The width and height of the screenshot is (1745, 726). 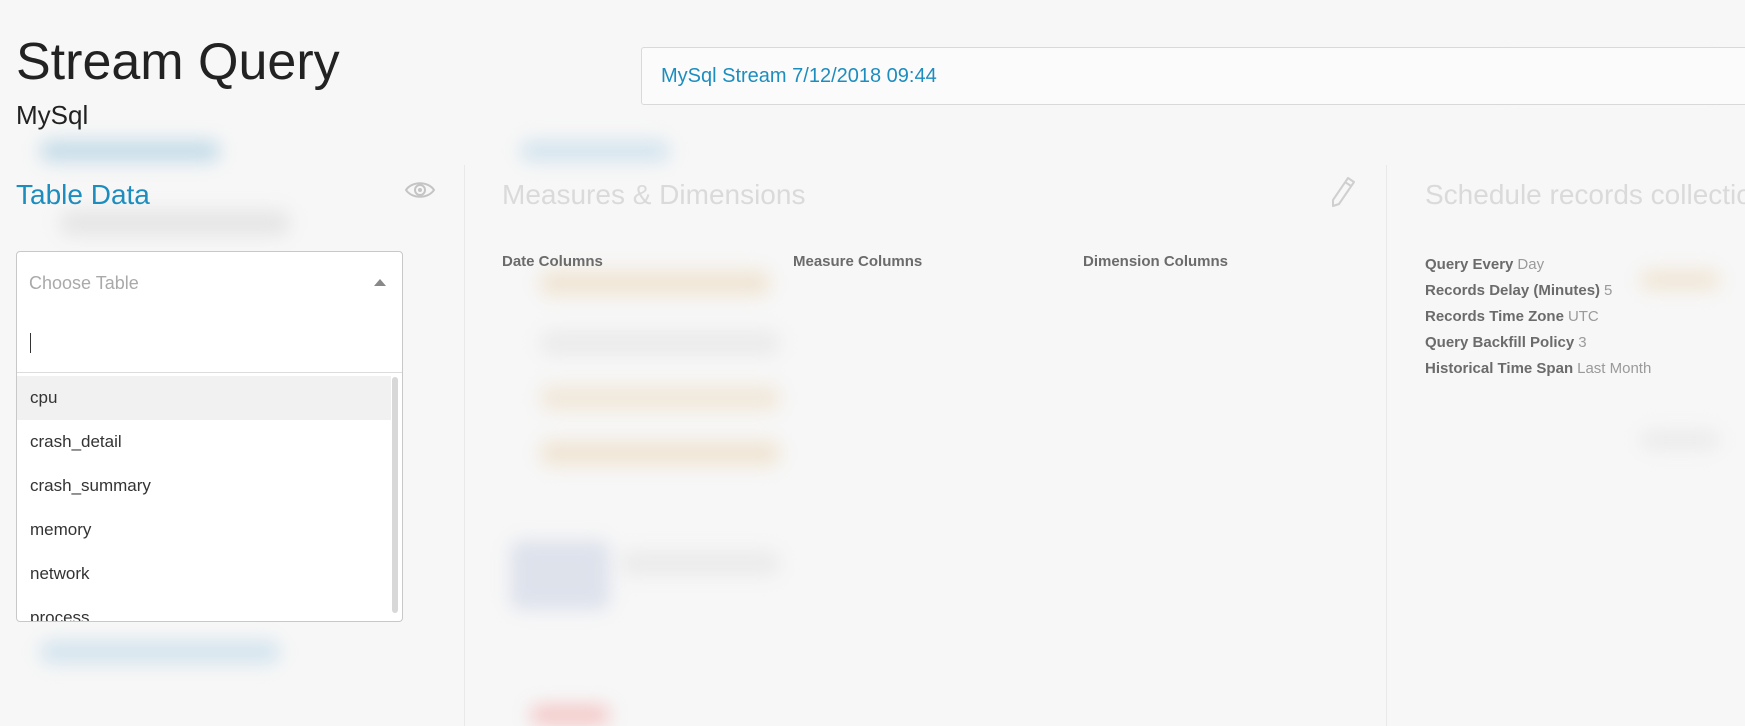 What do you see at coordinates (1583, 316) in the screenshot?
I see `schedule-value: UTC` at bounding box center [1583, 316].